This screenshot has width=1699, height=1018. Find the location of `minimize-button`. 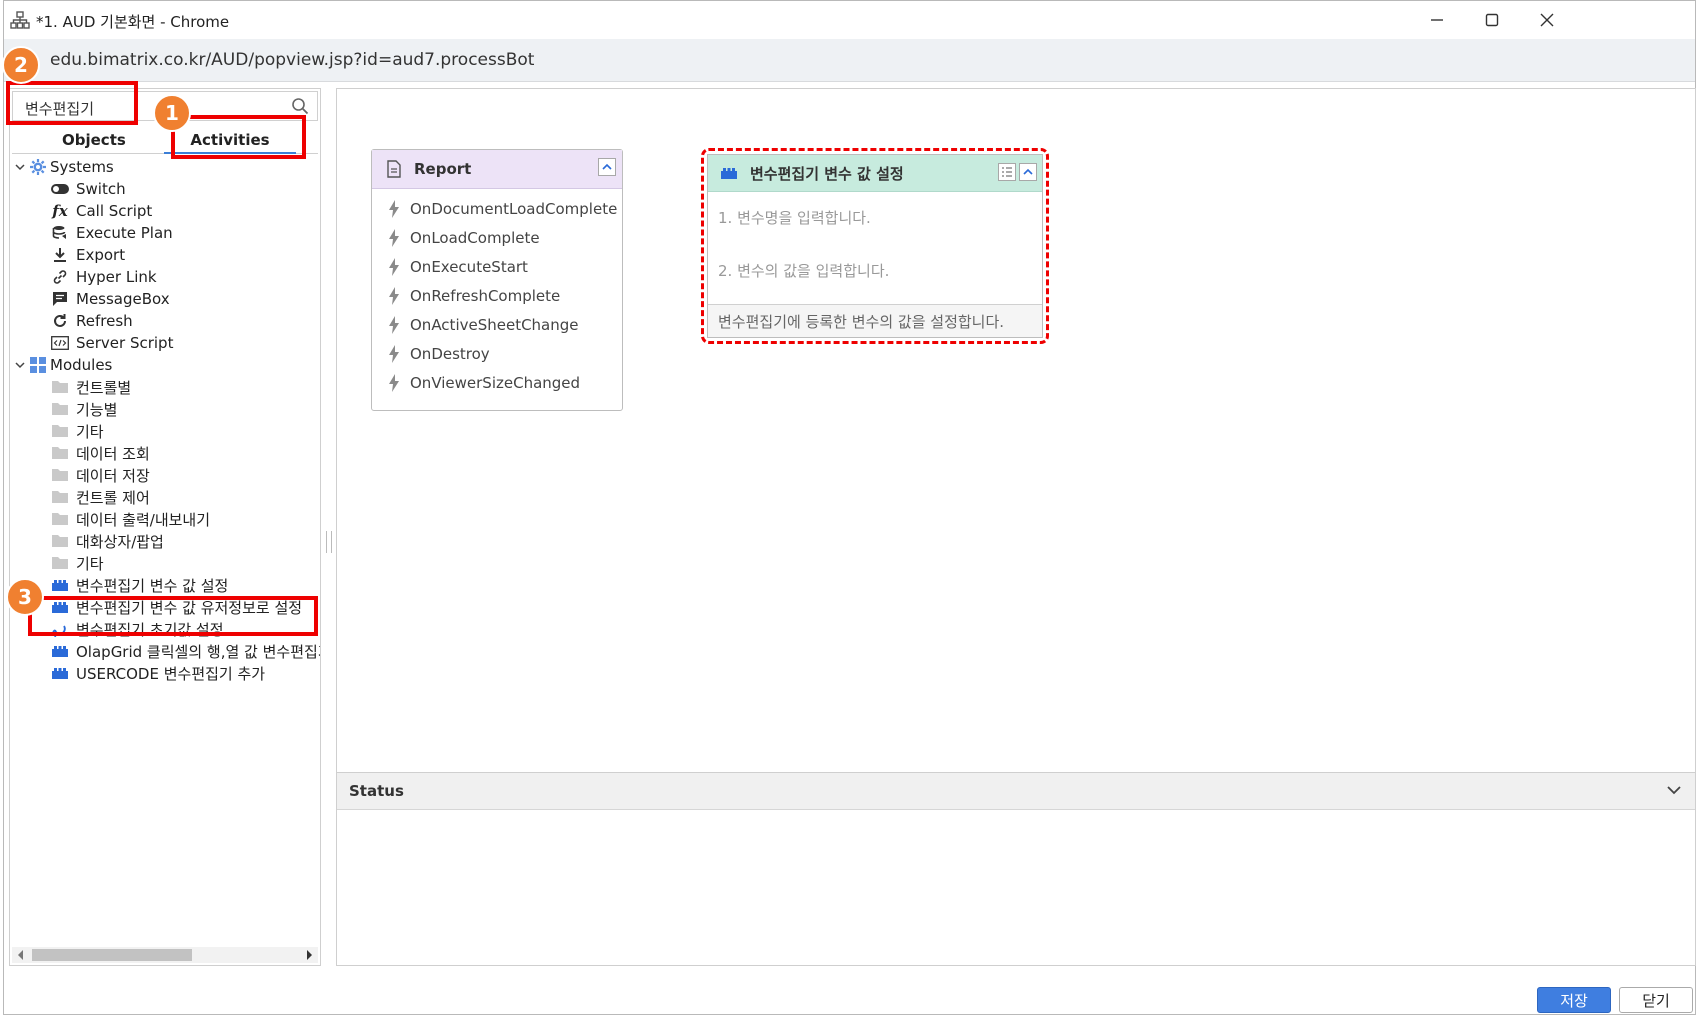

minimize-button is located at coordinates (1437, 20).